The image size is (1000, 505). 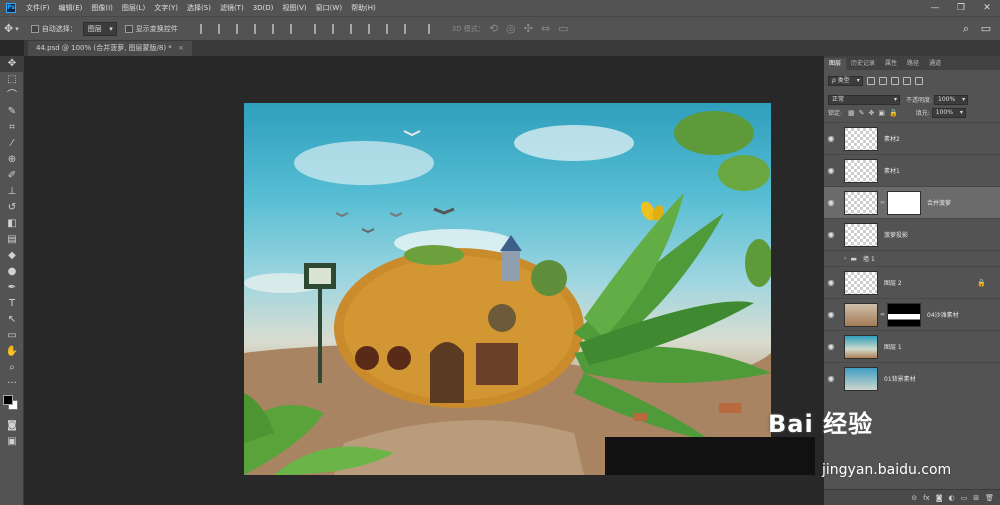 I want to click on 3d-pan-icon: ✣, so click(x=528, y=28).